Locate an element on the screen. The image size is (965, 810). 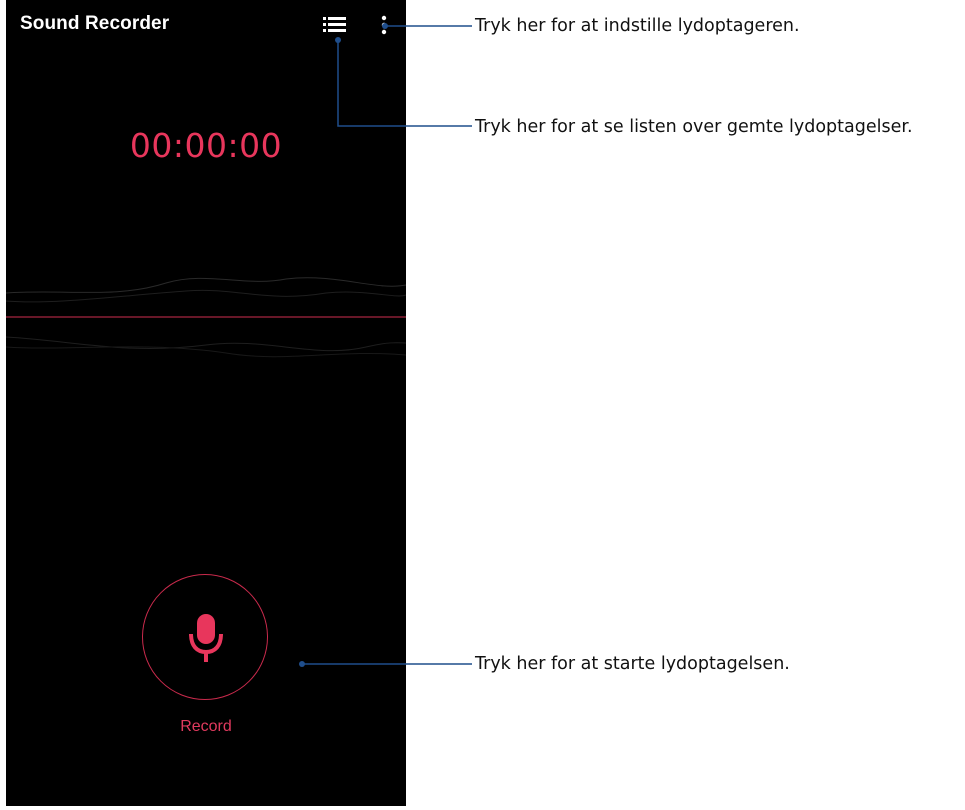
more-options-button is located at coordinates (384, 25).